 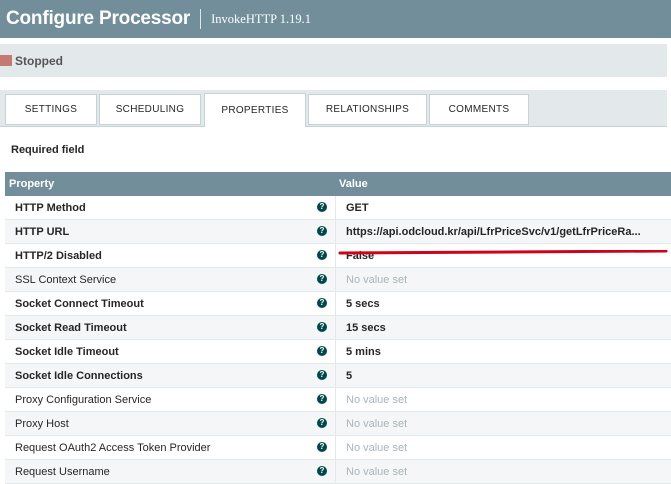 What do you see at coordinates (66, 280) in the screenshot?
I see `property-name: SSL Context Service` at bounding box center [66, 280].